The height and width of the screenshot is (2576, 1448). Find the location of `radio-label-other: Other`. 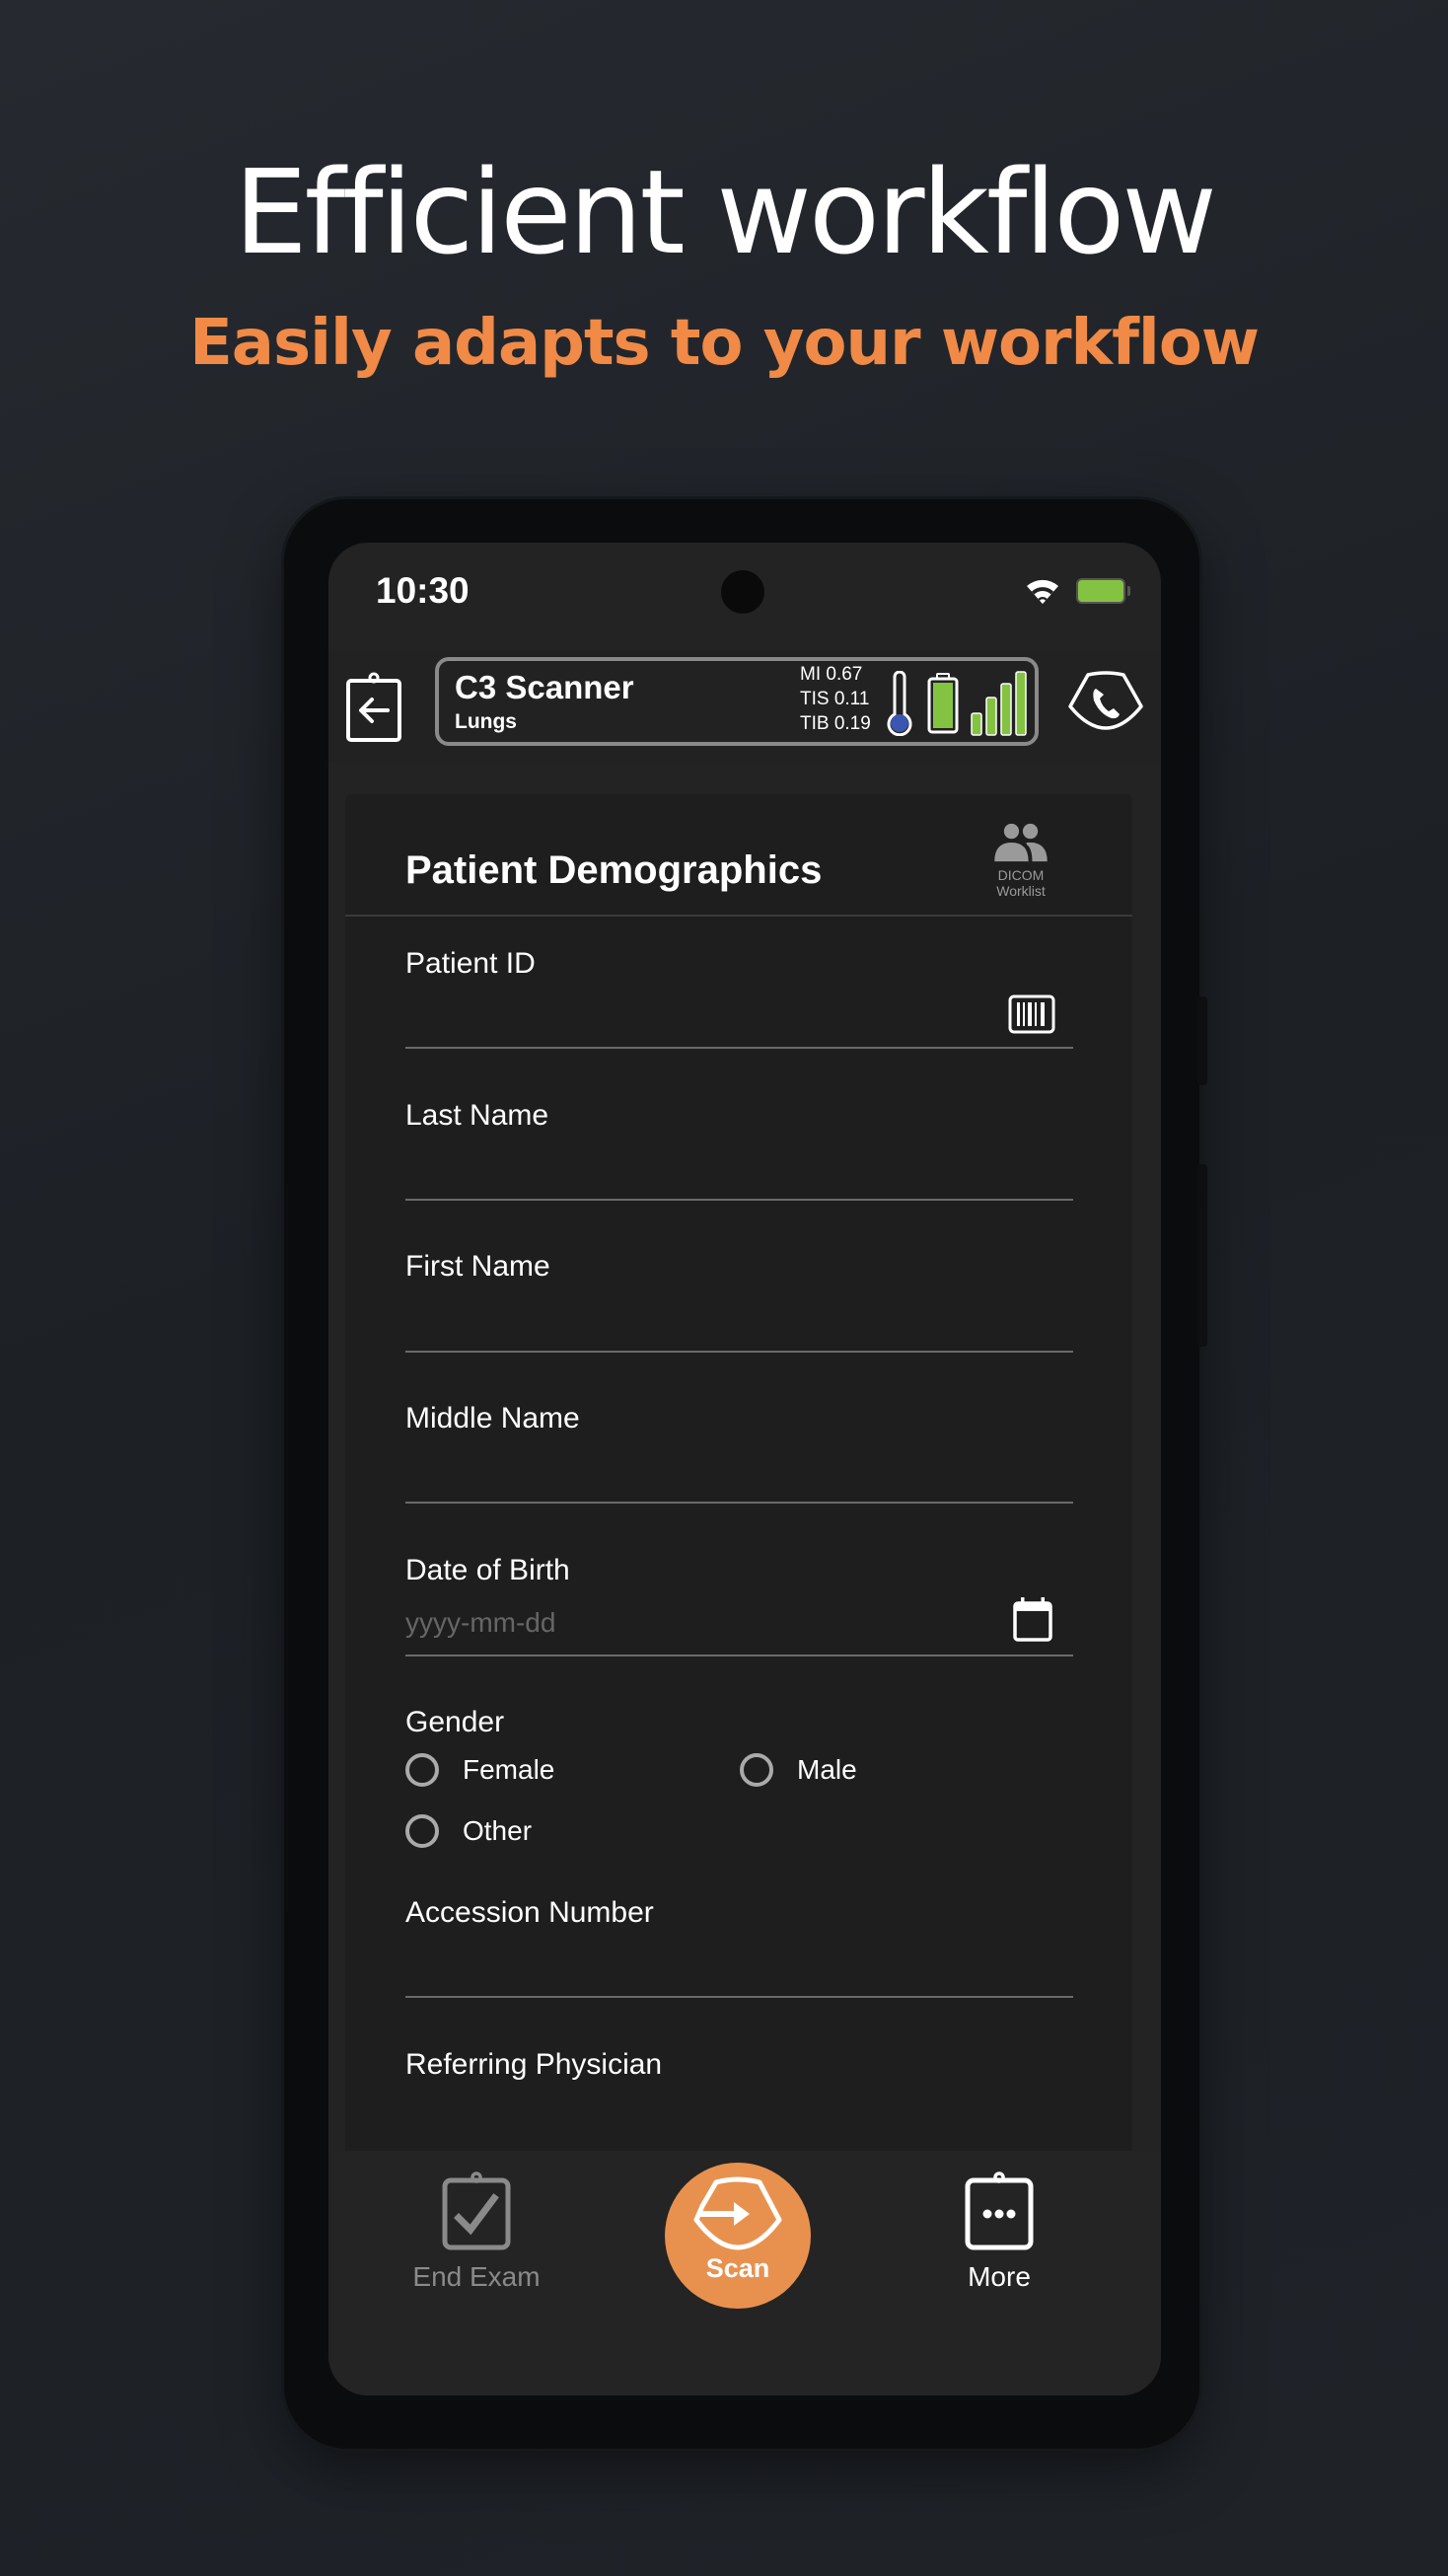

radio-label-other: Other is located at coordinates (498, 1830).